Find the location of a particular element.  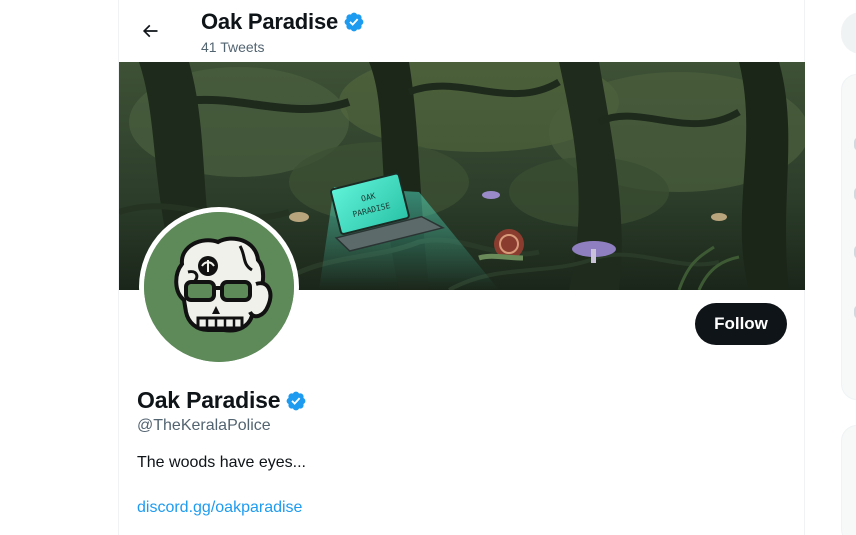

header-title: Oak Paradise is located at coordinates (283, 22).